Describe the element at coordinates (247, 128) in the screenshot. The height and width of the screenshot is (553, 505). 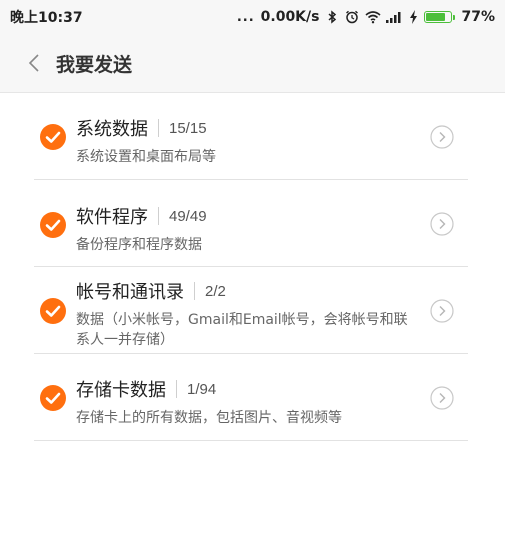
I see `item-title-line: 系统数据 15/15` at that location.